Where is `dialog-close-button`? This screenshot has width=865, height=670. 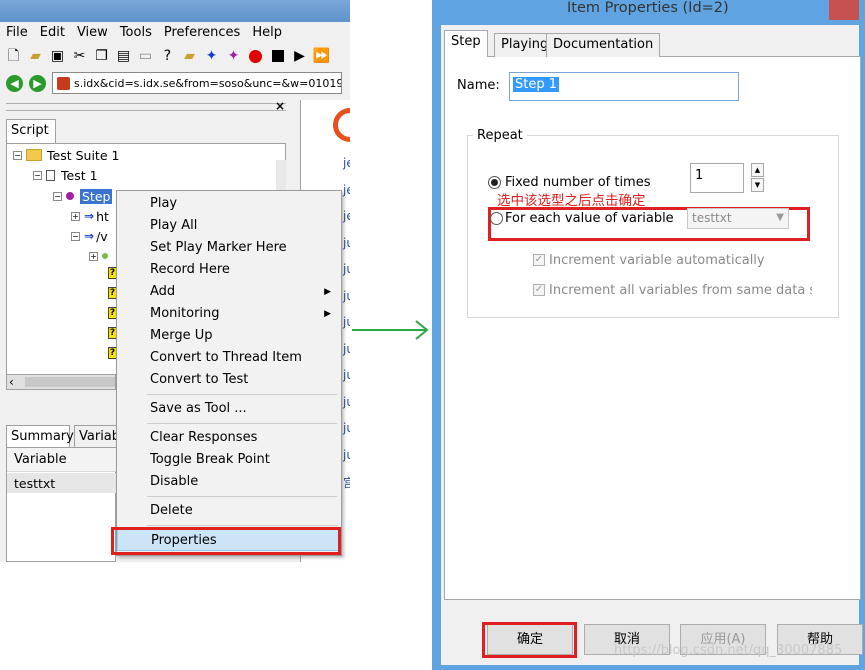 dialog-close-button is located at coordinates (844, 10).